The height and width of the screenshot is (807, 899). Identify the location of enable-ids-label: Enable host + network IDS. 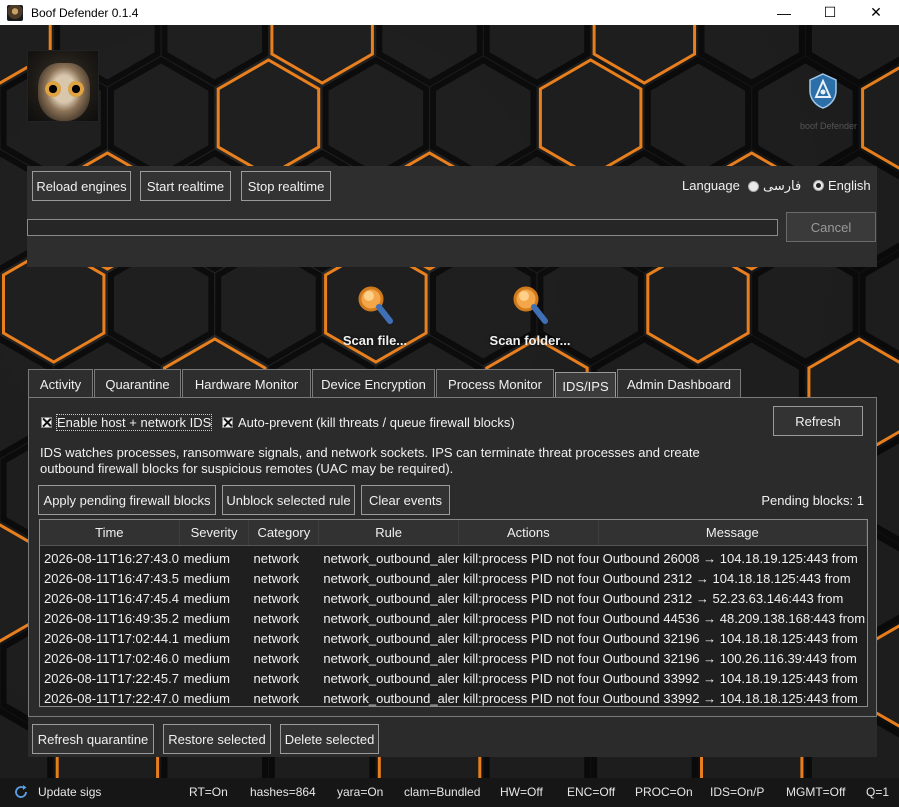
(134, 422).